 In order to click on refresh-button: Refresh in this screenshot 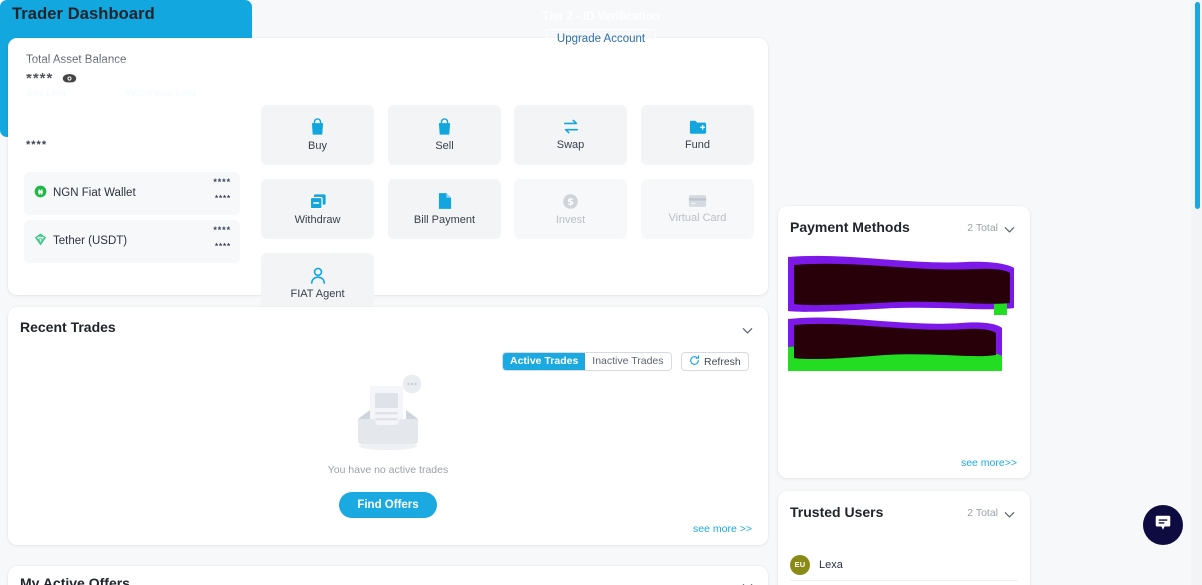, I will do `click(715, 361)`.